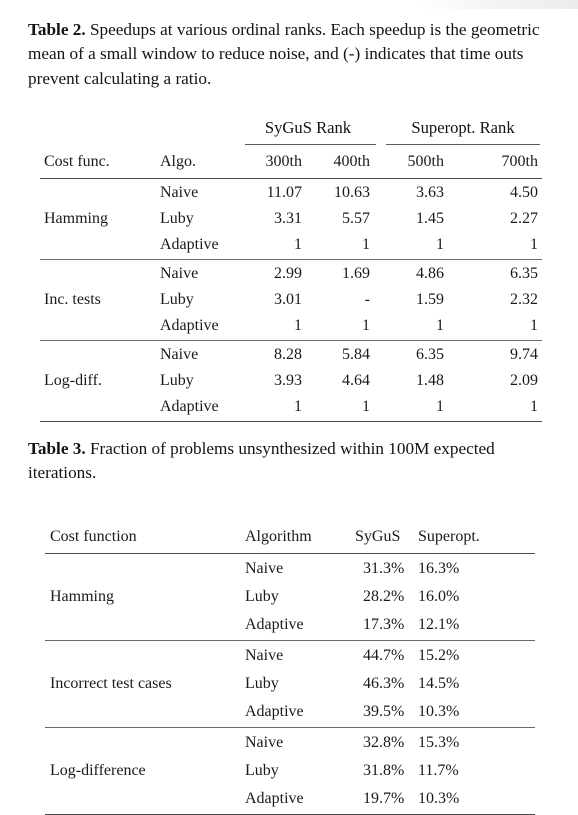  What do you see at coordinates (289, 771) in the screenshot?
I see `table-row: Log-difference Luby 31.8% 11.7%` at bounding box center [289, 771].